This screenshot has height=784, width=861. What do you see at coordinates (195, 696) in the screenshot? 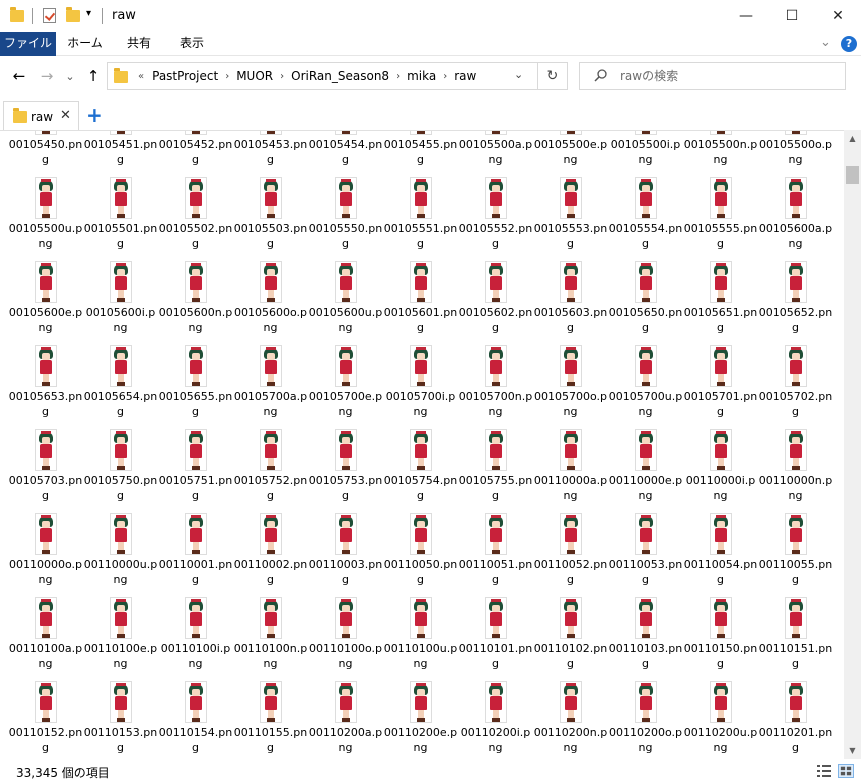
I see `file-item: 00110154.png` at bounding box center [195, 696].